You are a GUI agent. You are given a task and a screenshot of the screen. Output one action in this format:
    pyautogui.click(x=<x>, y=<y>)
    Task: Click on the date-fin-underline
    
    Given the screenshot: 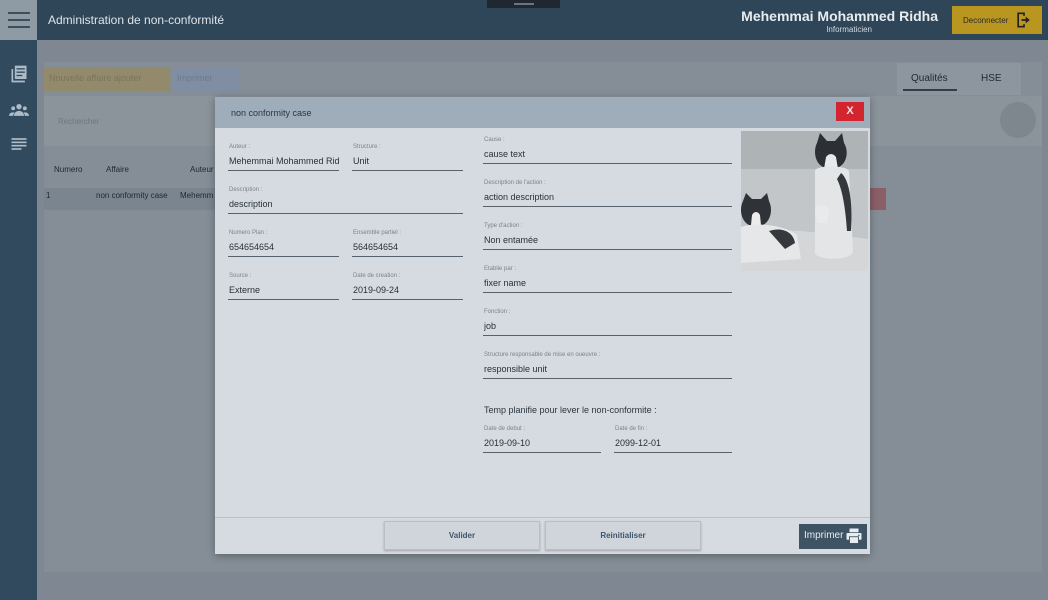 What is the action you would take?
    pyautogui.click(x=673, y=452)
    